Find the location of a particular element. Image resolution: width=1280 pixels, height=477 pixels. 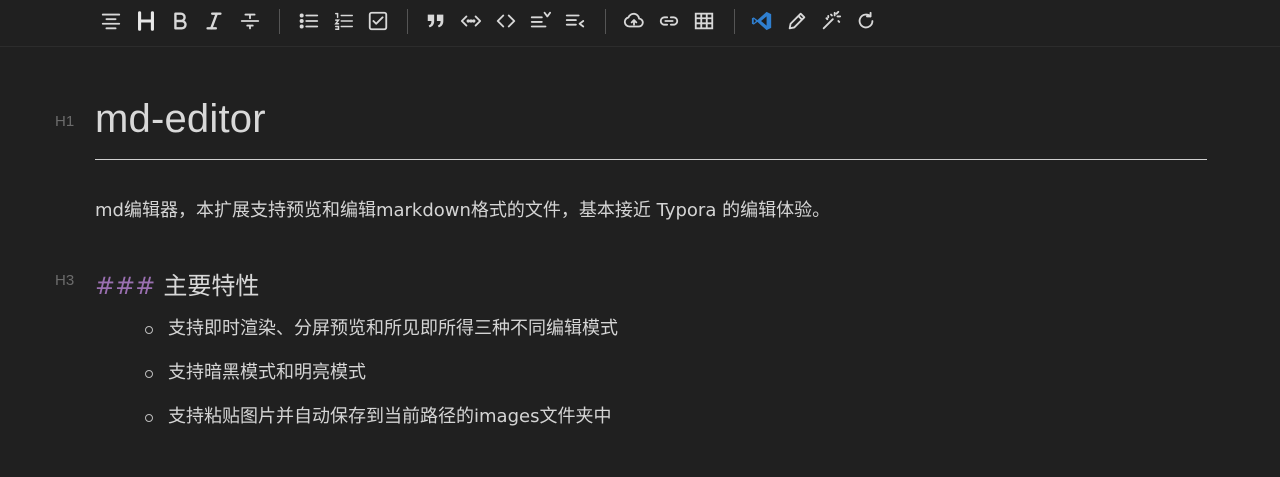

task-list-icon is located at coordinates (378, 21).